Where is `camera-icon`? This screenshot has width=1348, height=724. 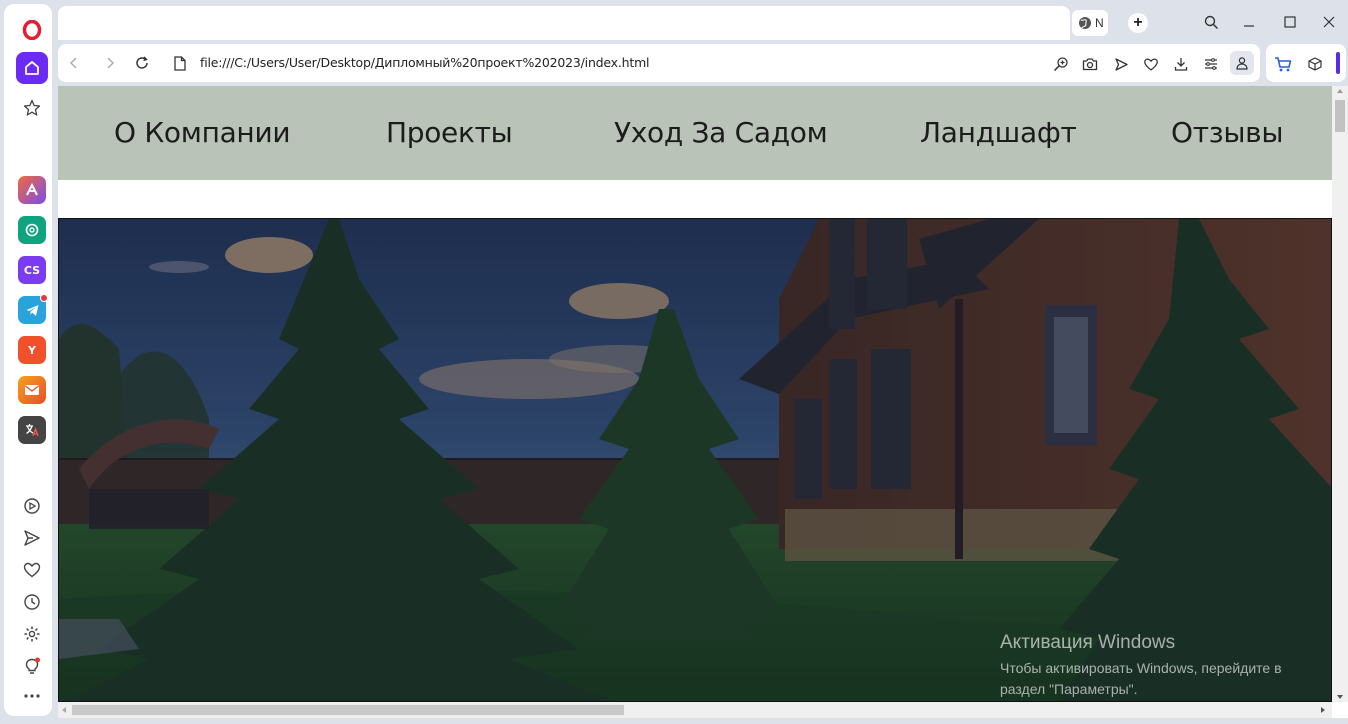
camera-icon is located at coordinates (1090, 64).